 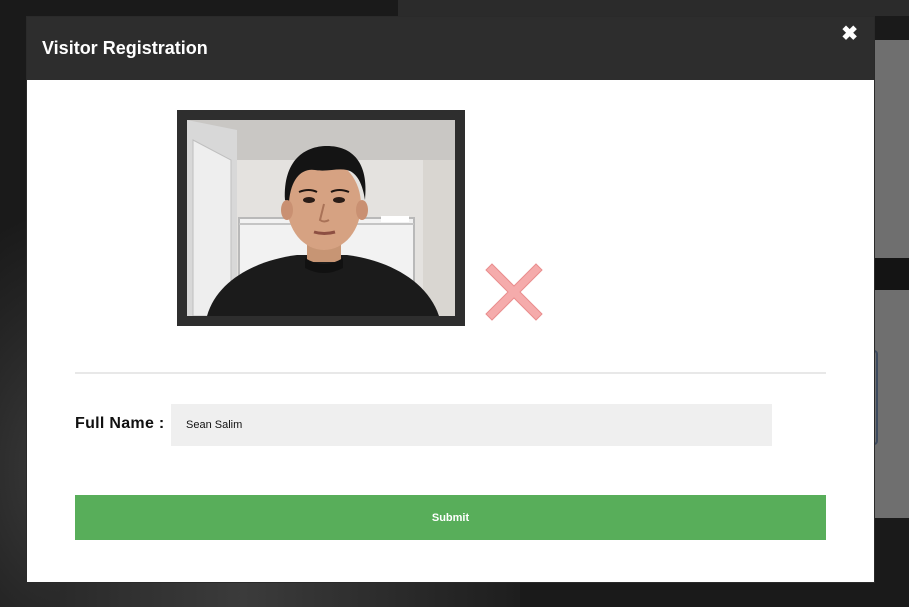 I want to click on full-name-input, so click(x=471, y=425).